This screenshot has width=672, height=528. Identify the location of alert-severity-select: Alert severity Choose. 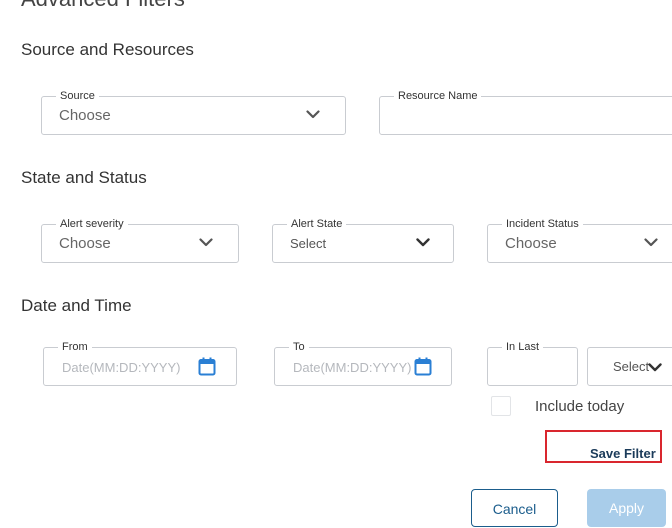
(140, 240).